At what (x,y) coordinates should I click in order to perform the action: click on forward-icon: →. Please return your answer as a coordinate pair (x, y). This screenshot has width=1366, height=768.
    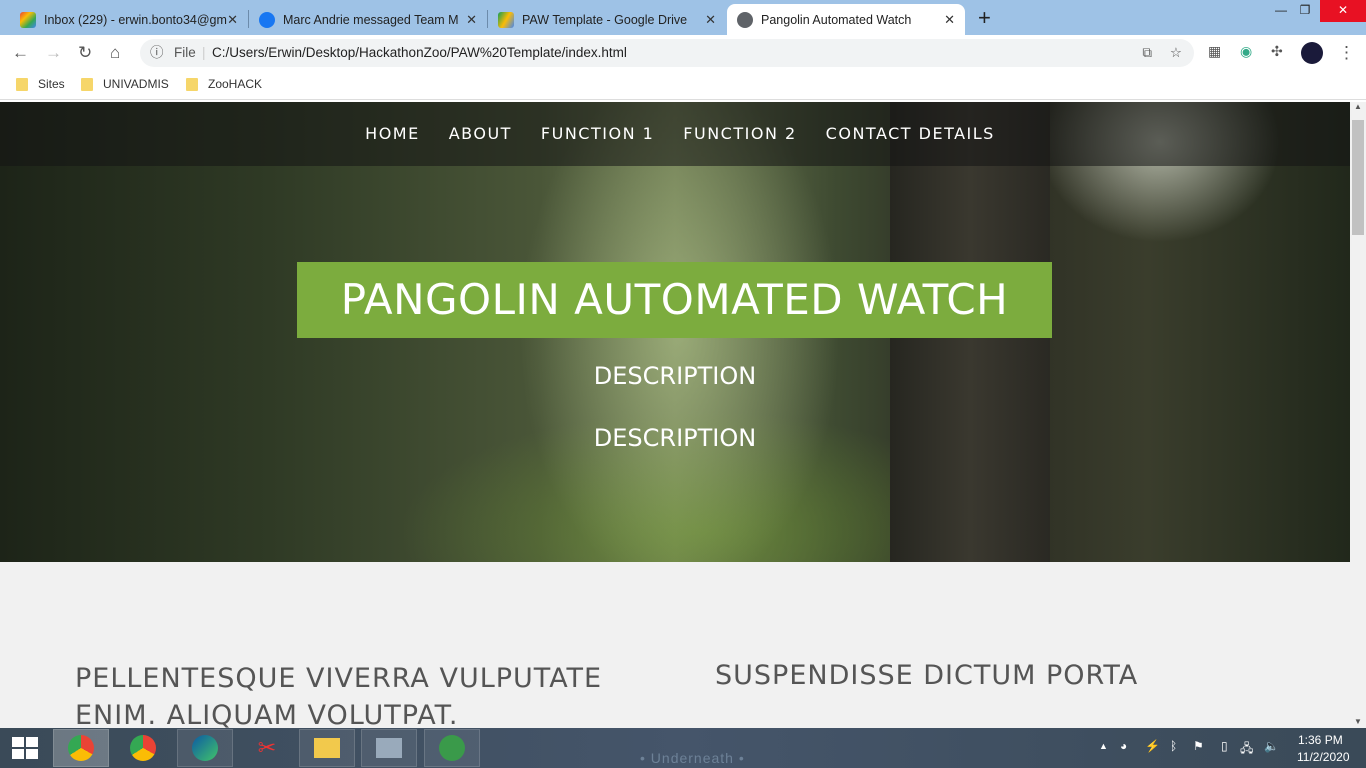
    Looking at the image, I should click on (53, 53).